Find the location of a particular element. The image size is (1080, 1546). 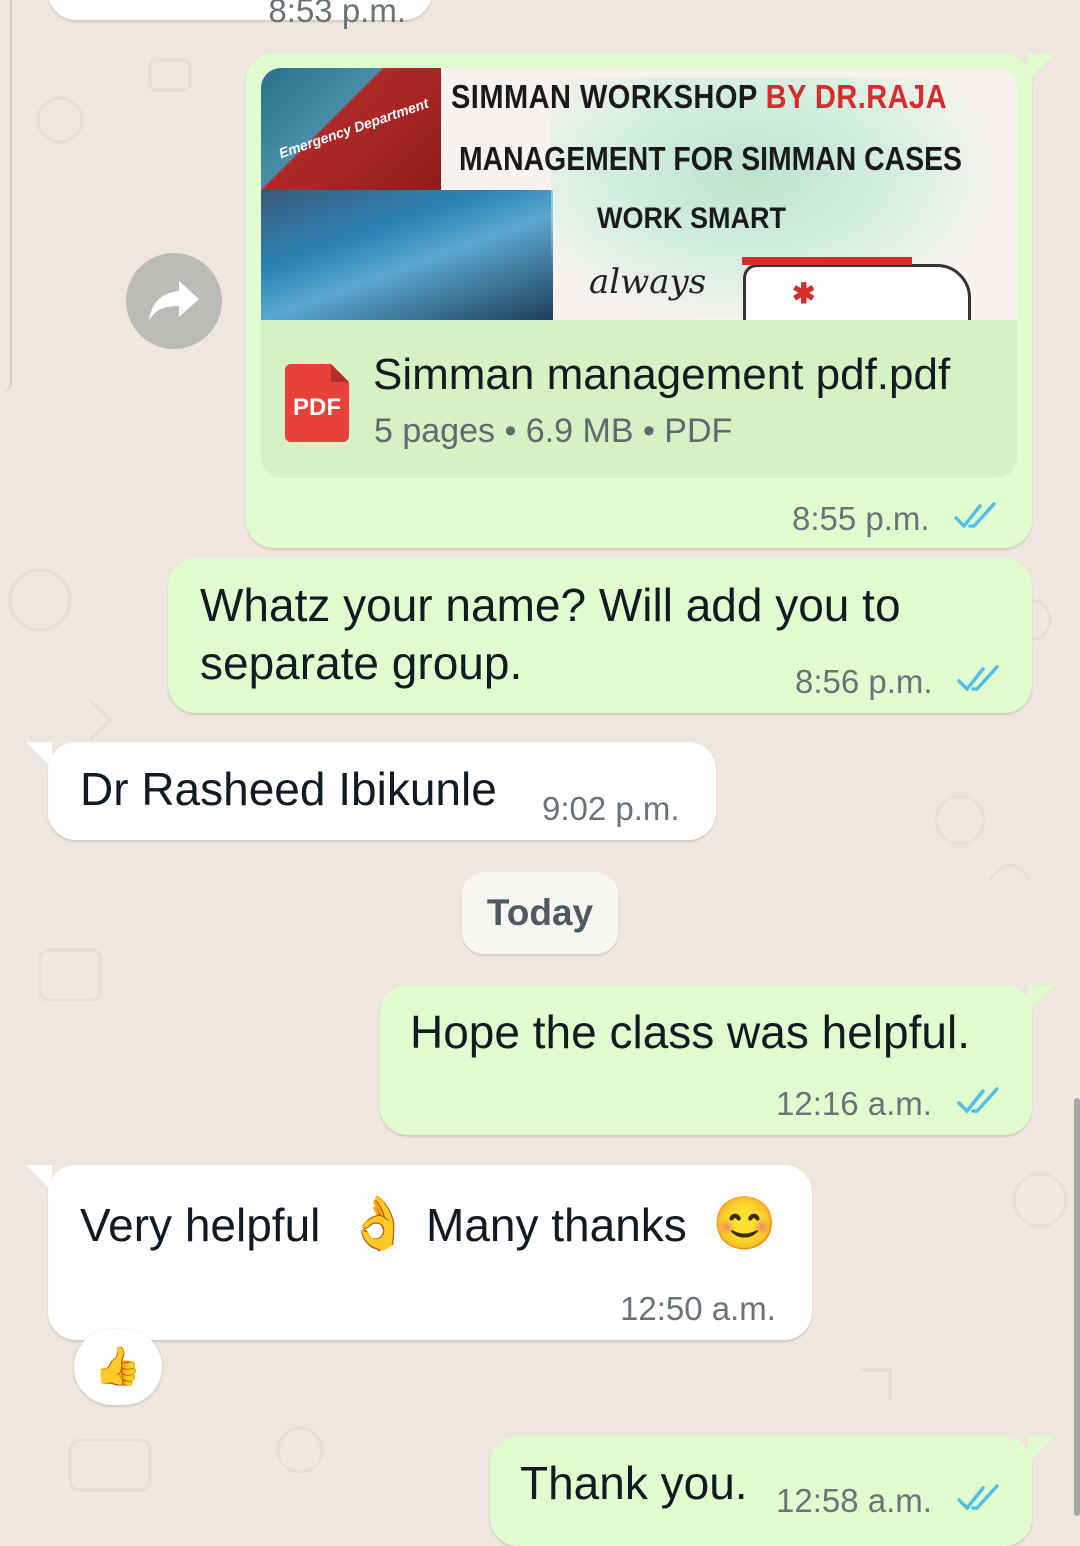

message-text: Hope the class was helpful. is located at coordinates (690, 1032).